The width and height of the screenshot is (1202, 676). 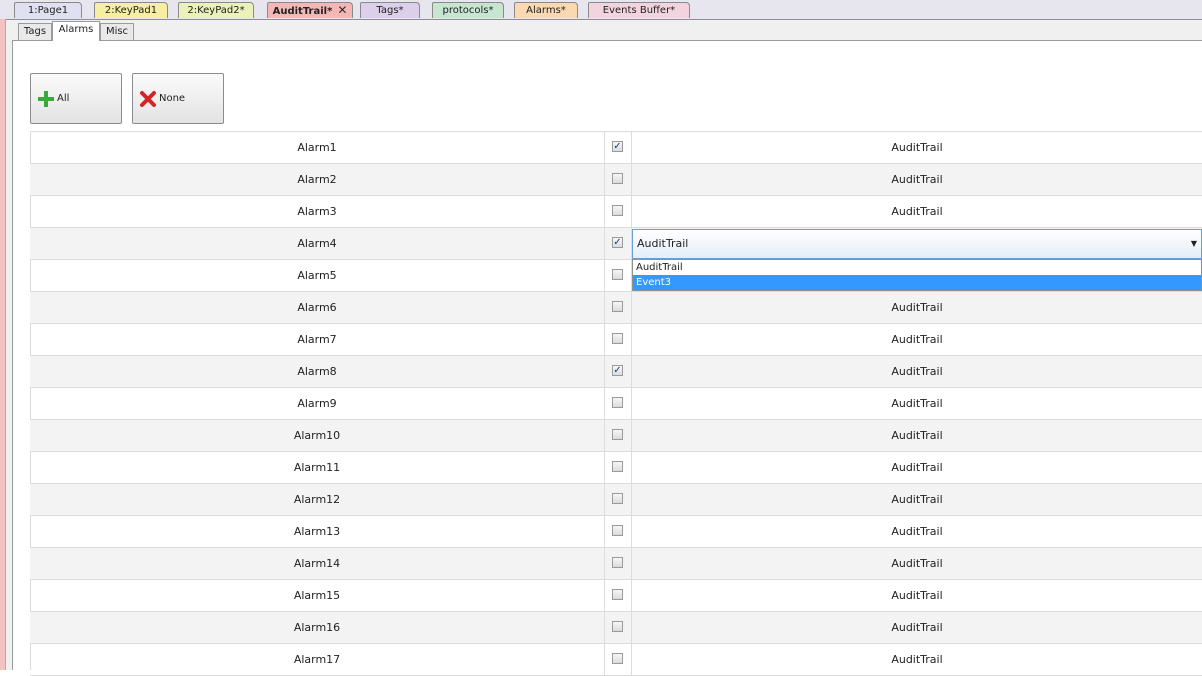 What do you see at coordinates (317, 211) in the screenshot?
I see `alarm-name-cell: Alarm3` at bounding box center [317, 211].